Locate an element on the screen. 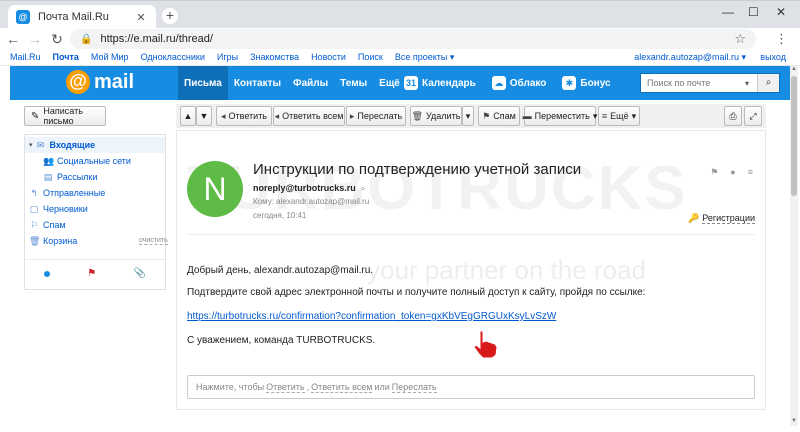 This screenshot has width=800, height=432. browser-tab-strip: @ Почта Mail.Ru ✕ + — ☐ ✕ is located at coordinates (400, 14).